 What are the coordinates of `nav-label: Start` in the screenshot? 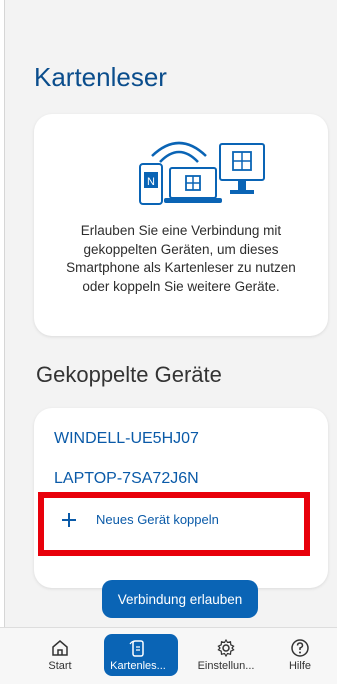 It's located at (60, 666).